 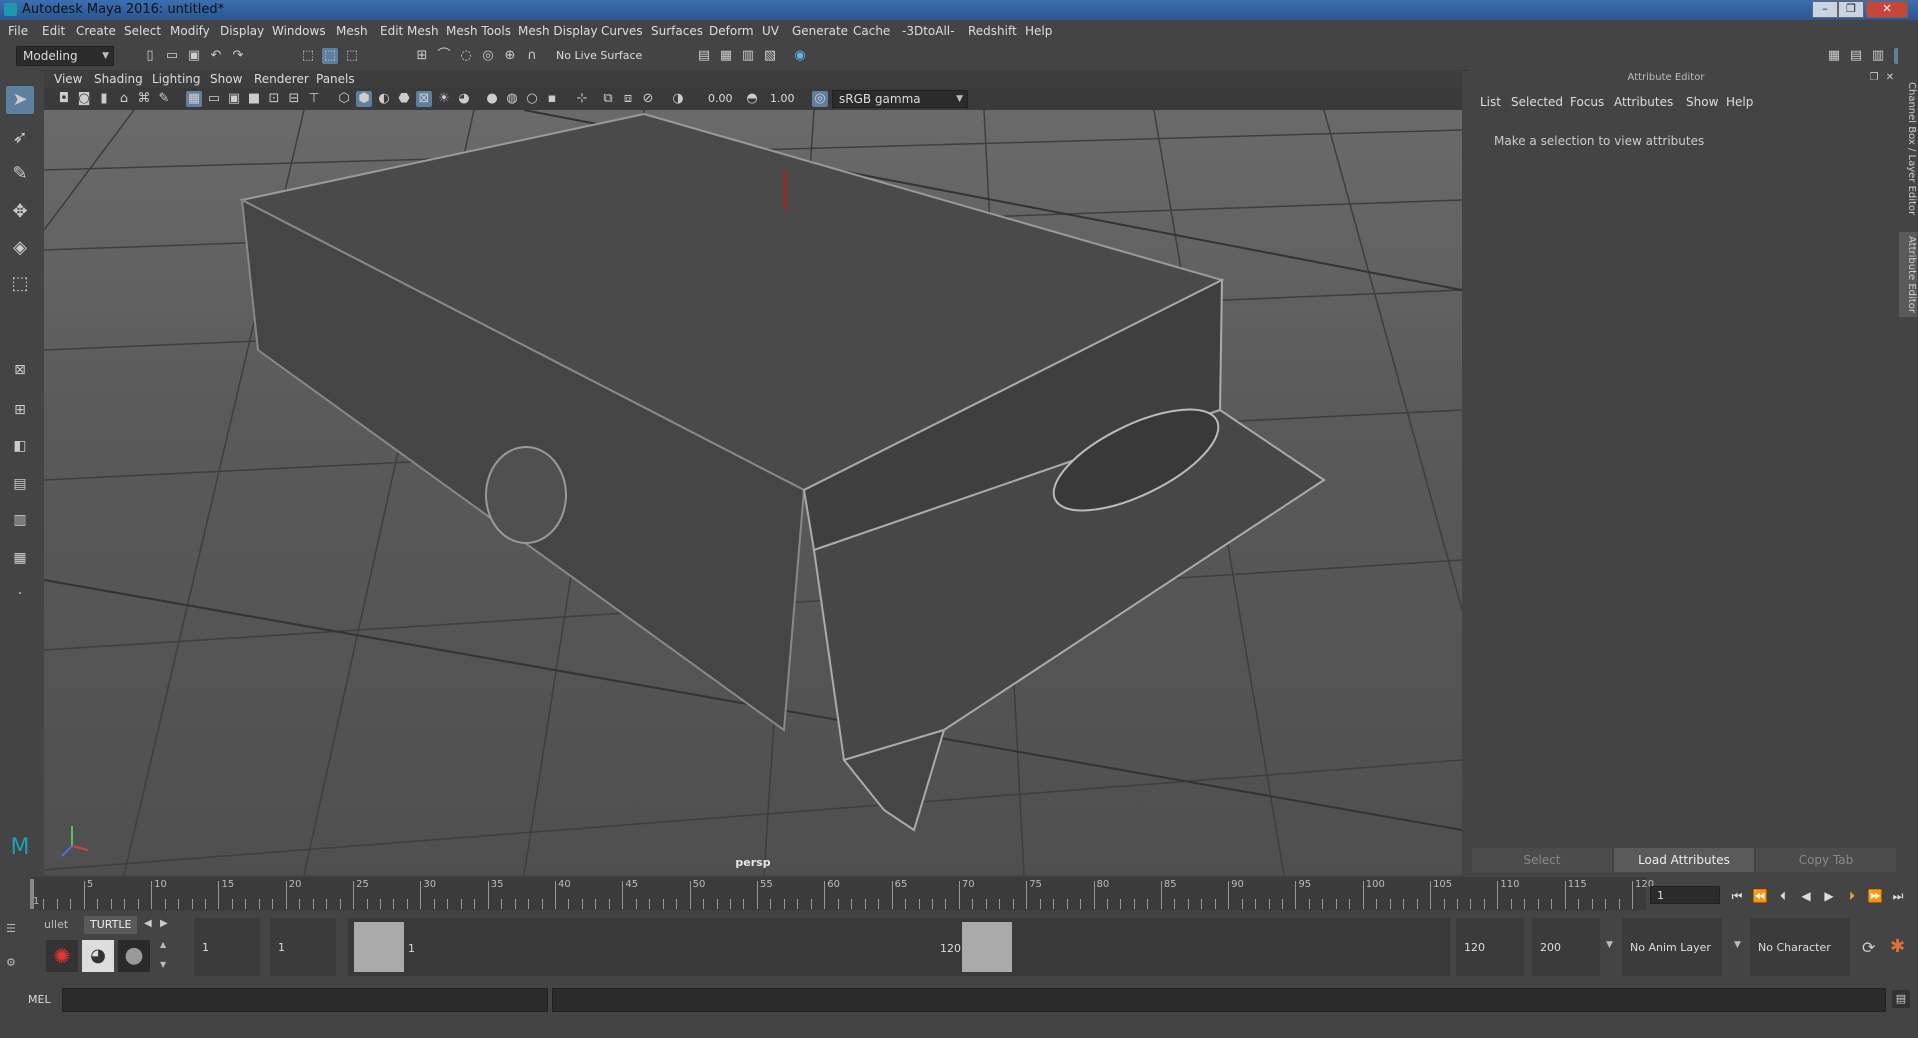 I want to click on menu-create: Create, so click(x=96, y=31).